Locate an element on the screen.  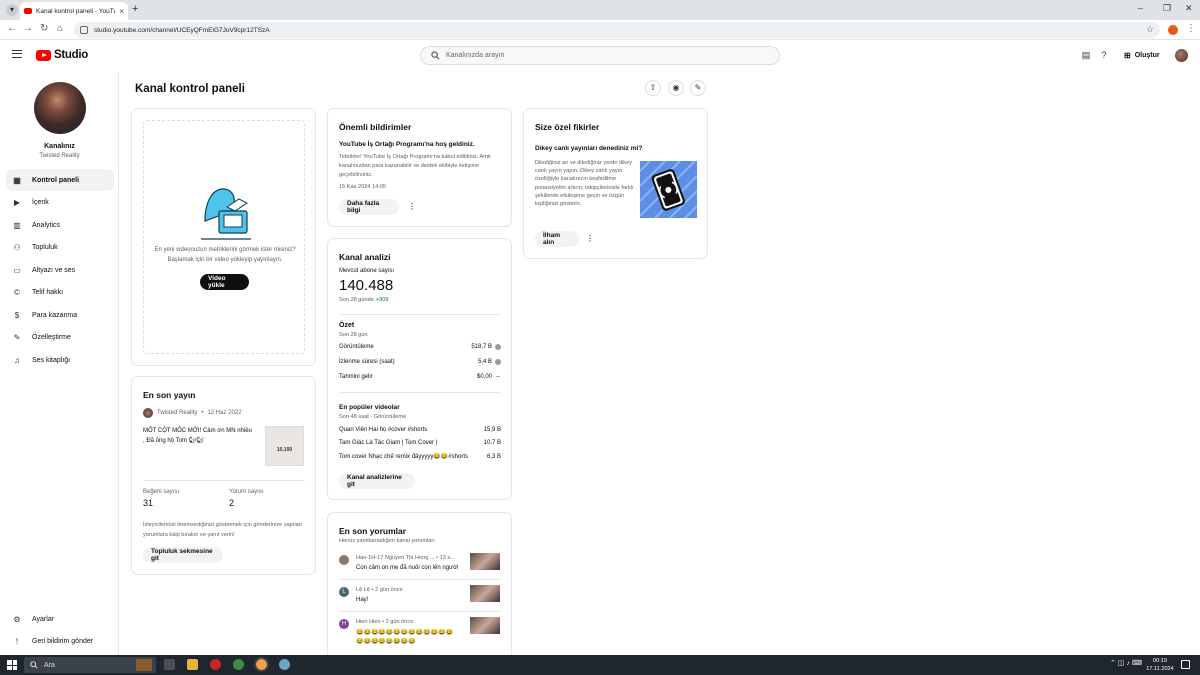
sidebar-item-analytics: ▥ Analytics is located at coordinates (60, 225).